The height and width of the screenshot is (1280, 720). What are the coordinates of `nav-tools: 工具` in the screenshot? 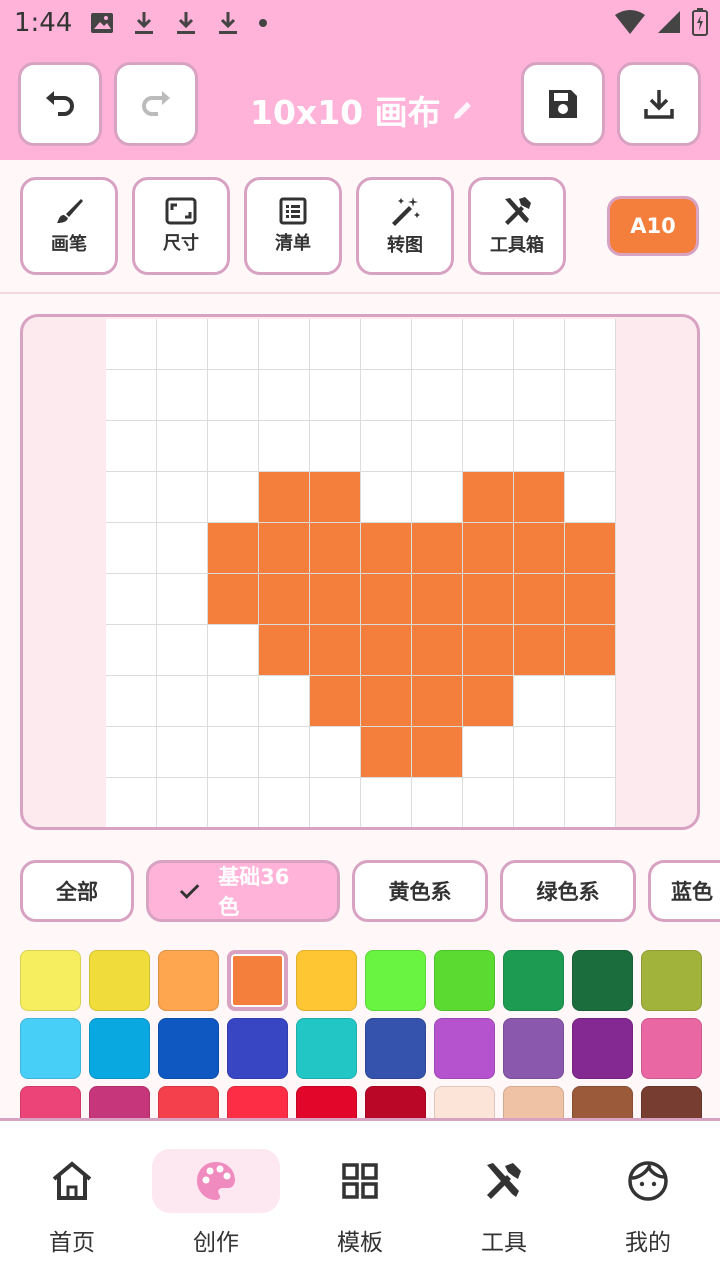 It's located at (504, 1204).